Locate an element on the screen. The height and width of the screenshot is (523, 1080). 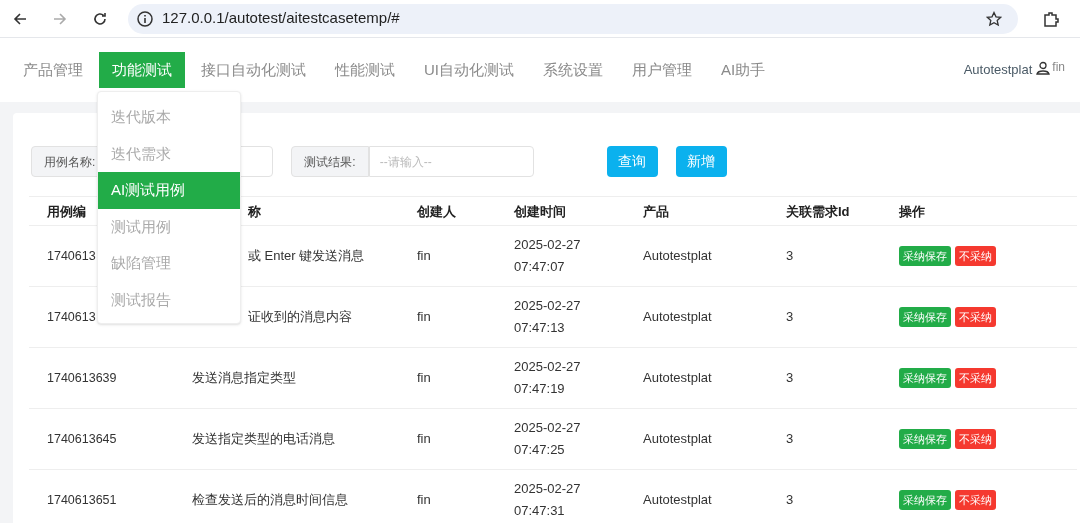
back-icon is located at coordinates (20, 18).